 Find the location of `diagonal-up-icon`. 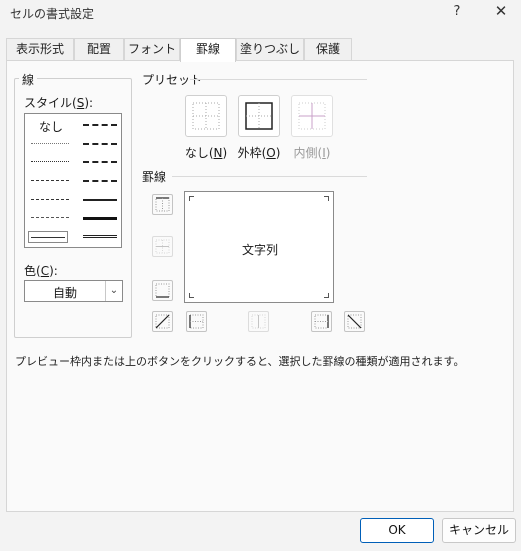

diagonal-up-icon is located at coordinates (162, 321).